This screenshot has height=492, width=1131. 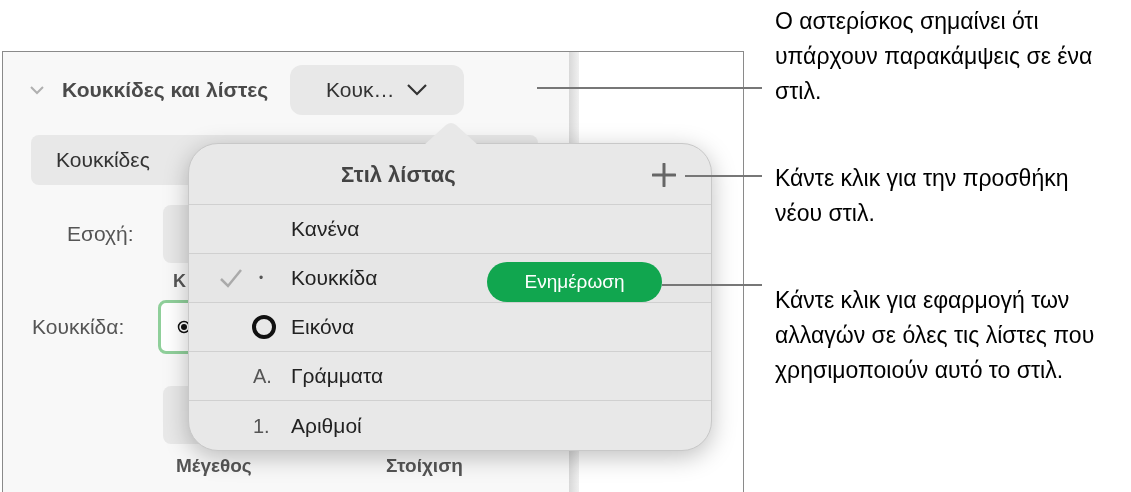 I want to click on list-marker: 1., so click(x=261, y=426).